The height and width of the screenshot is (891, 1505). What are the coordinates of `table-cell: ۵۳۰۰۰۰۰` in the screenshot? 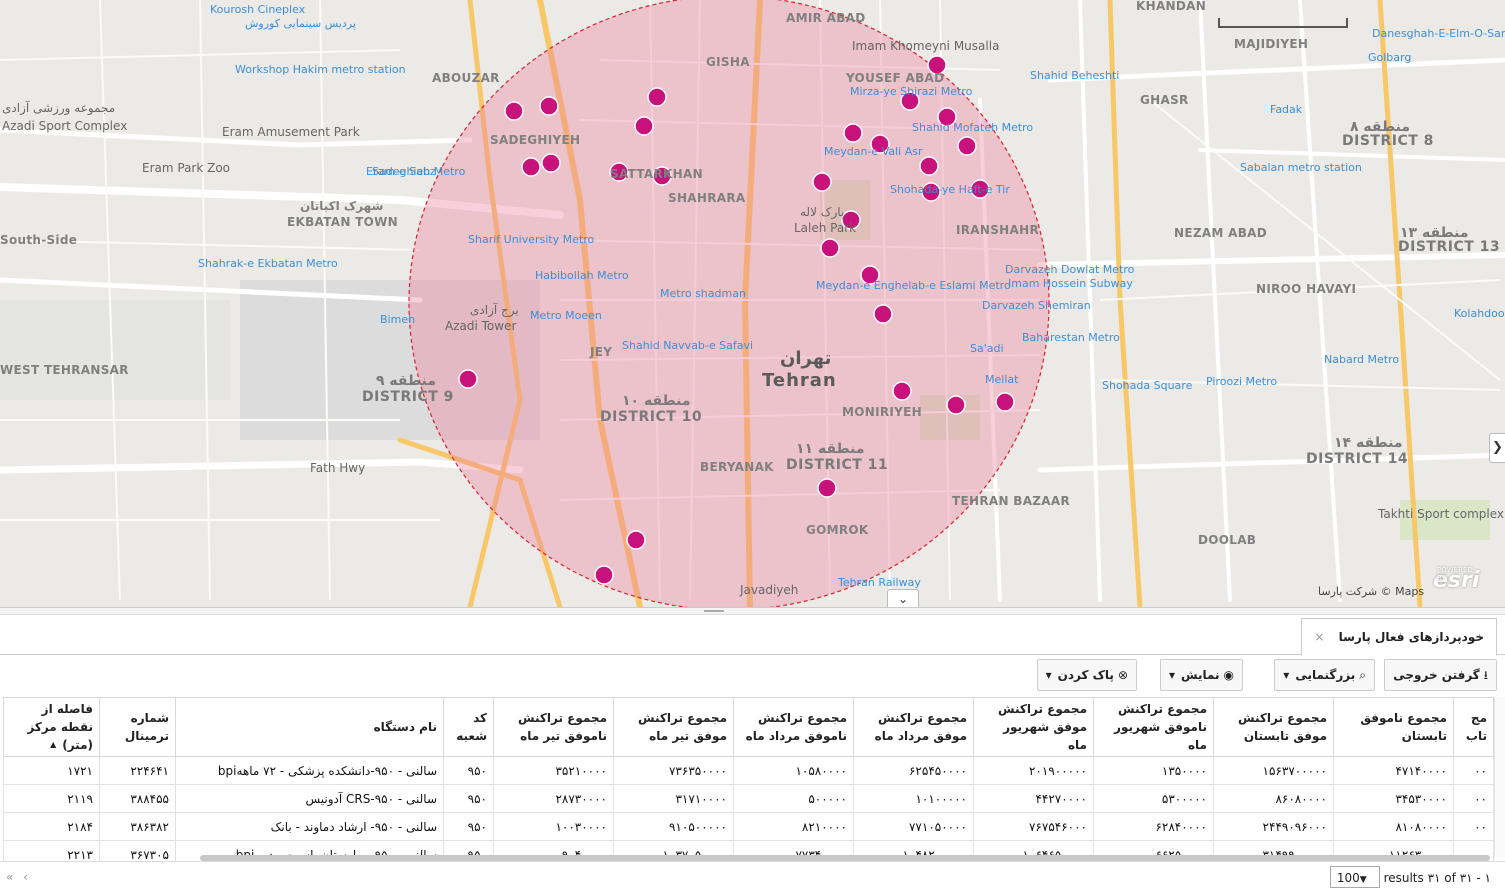 It's located at (1153, 798).